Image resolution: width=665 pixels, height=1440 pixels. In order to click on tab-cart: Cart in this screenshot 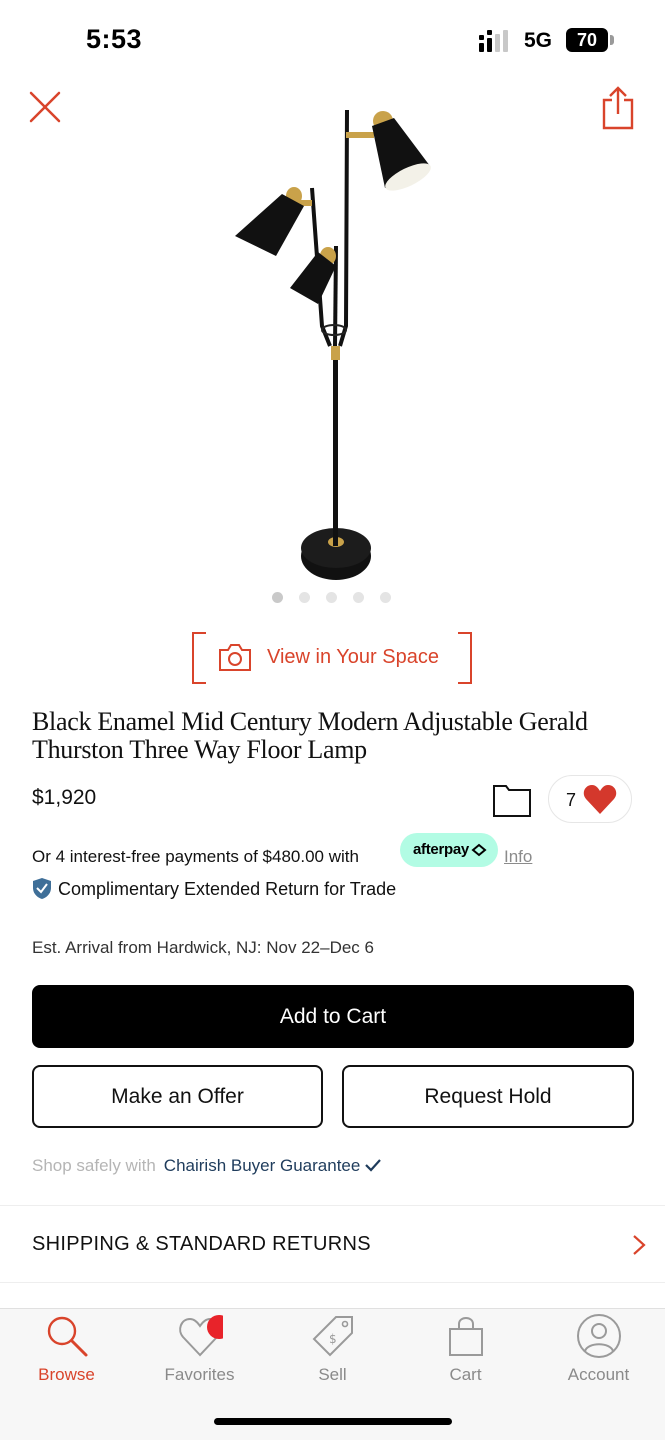, I will do `click(465, 1354)`.